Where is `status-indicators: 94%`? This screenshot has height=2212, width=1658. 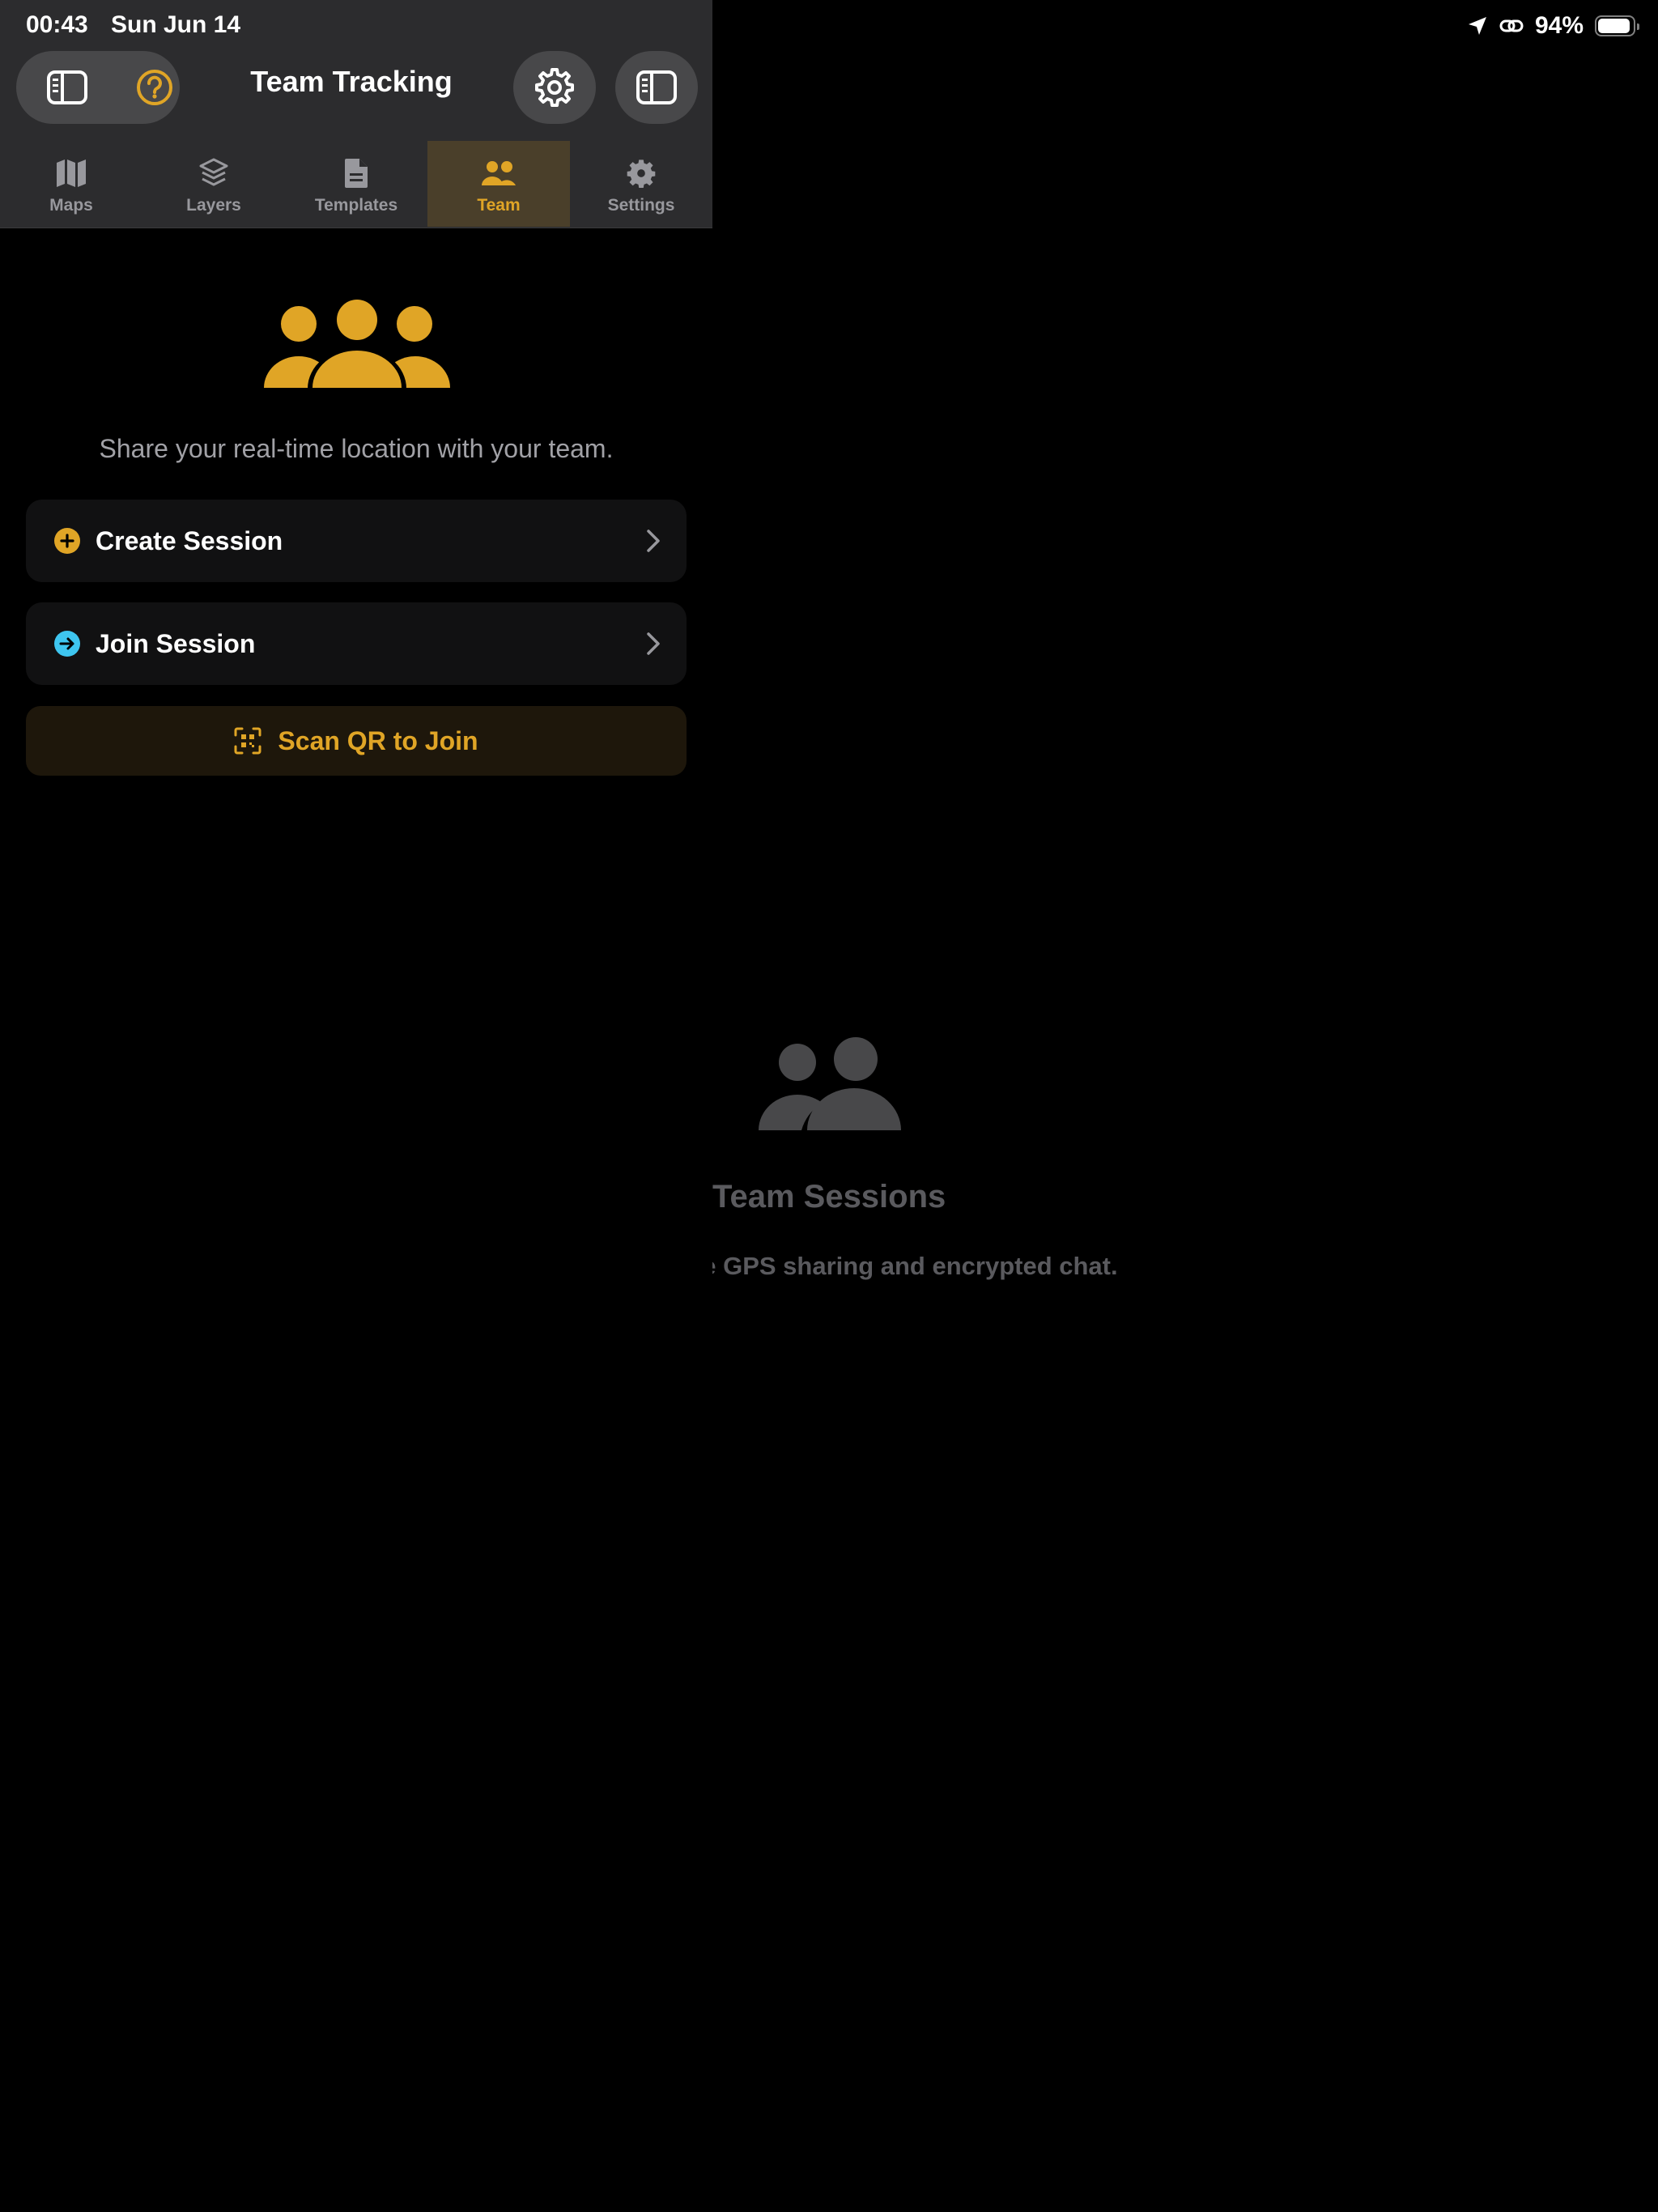
status-indicators: 94% is located at coordinates (1553, 26).